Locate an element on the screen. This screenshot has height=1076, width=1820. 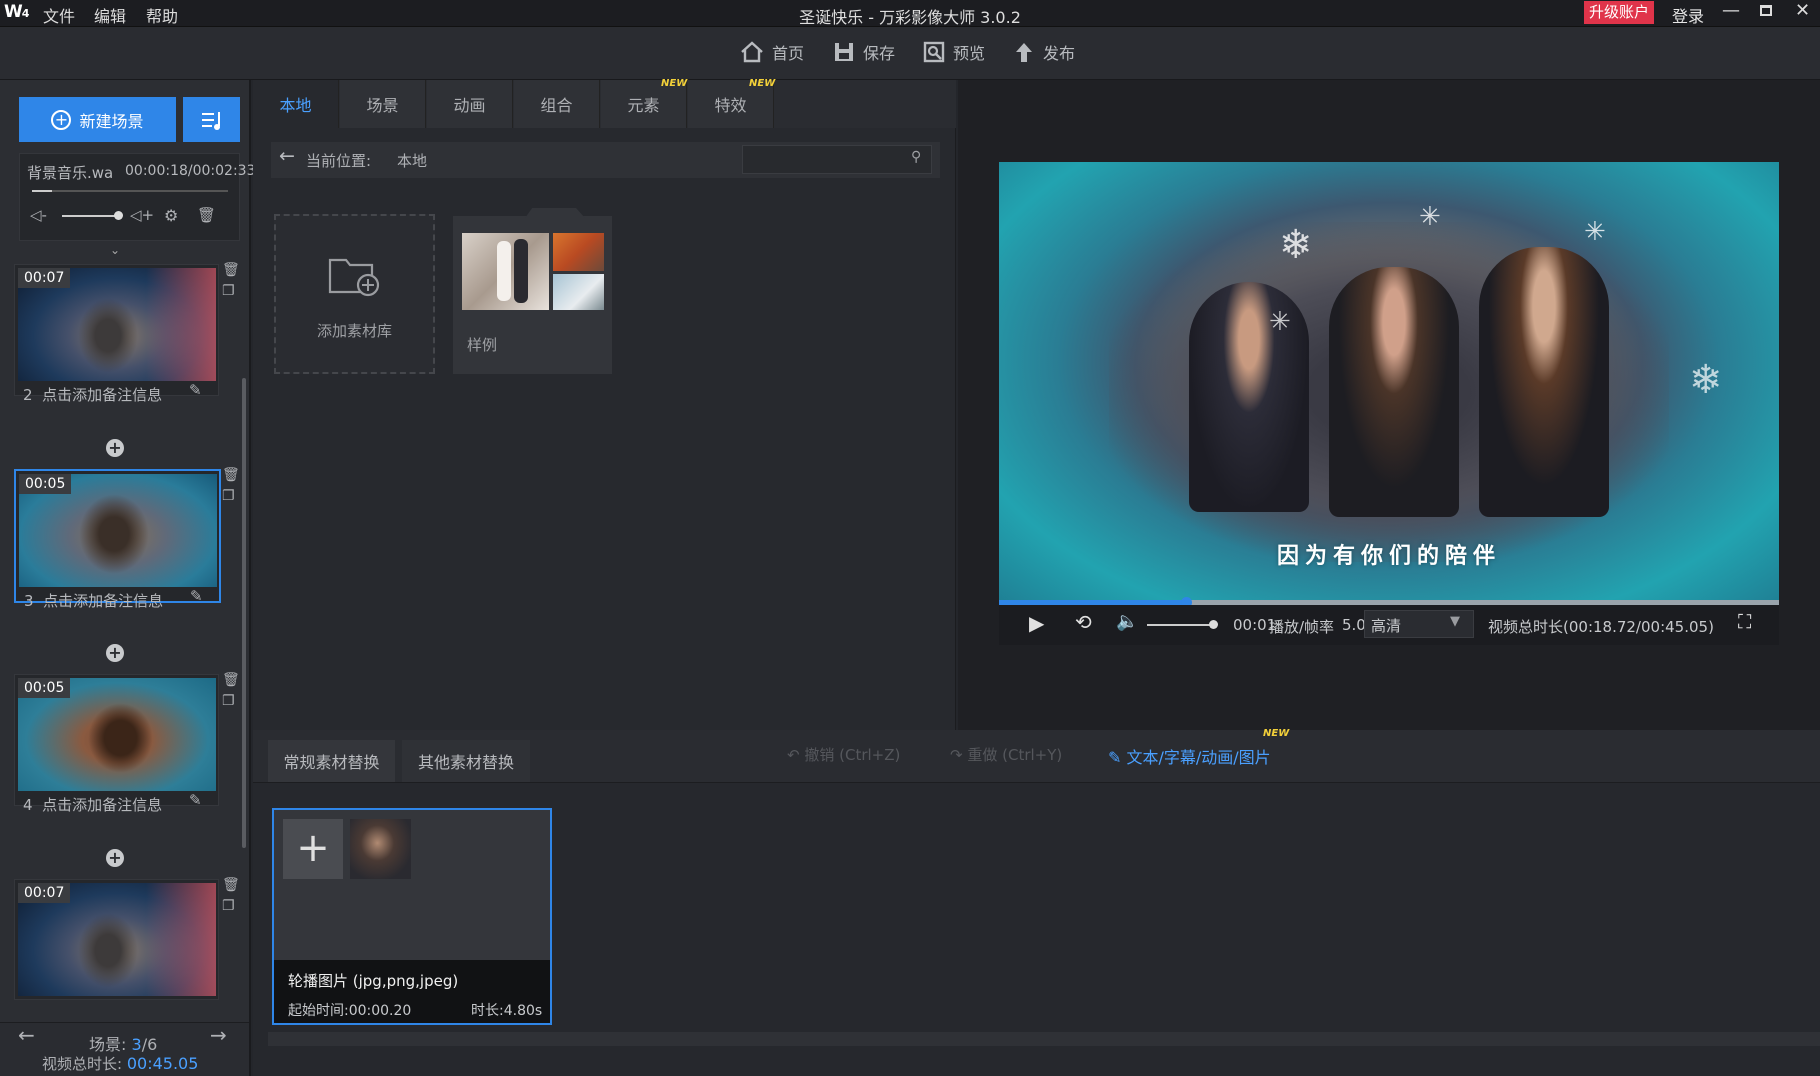
sample-folder: 样例 is located at coordinates (532, 291).